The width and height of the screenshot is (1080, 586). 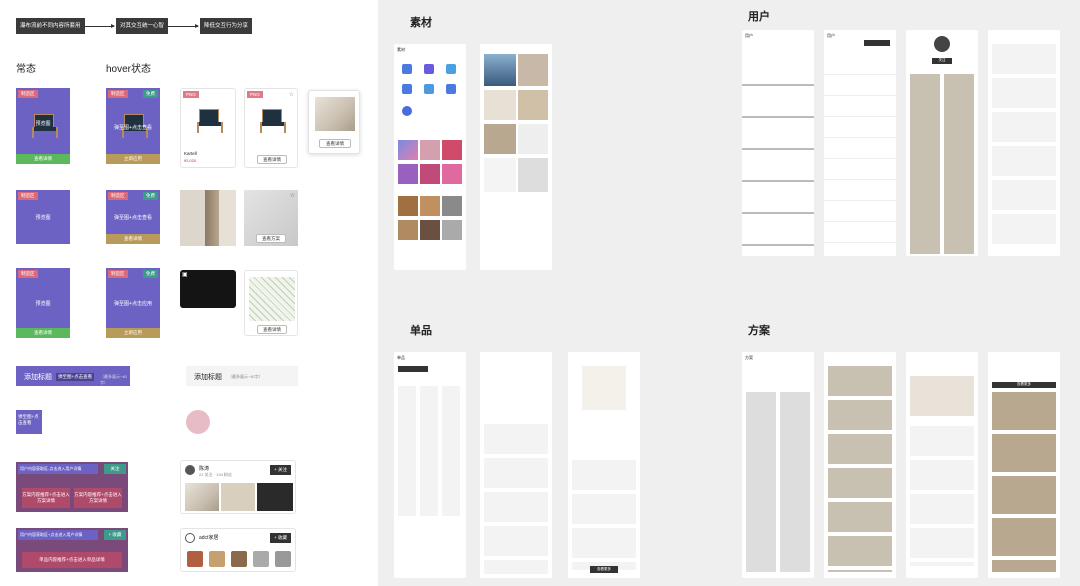 I want to click on user-meta: 22 关注 · 134 粉丝, so click(x=215, y=474).